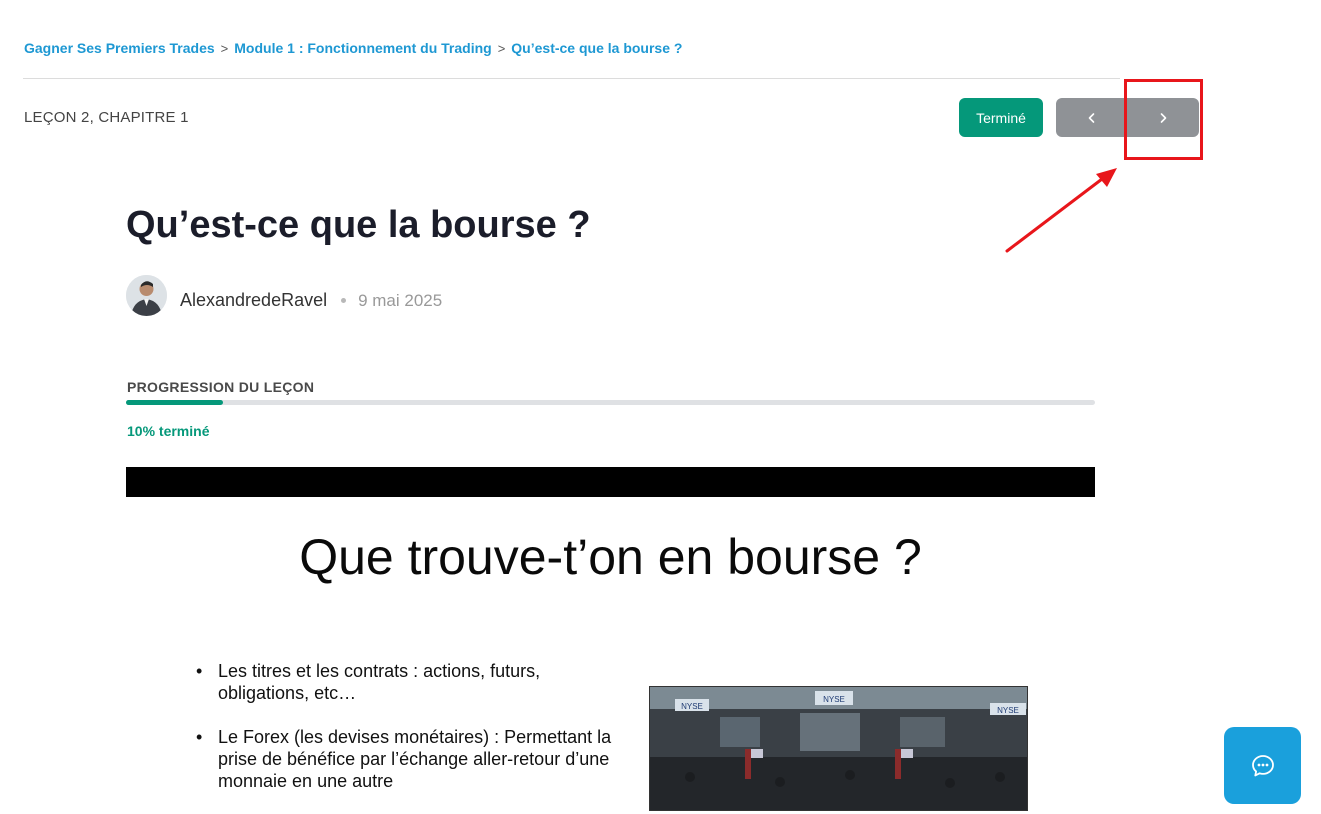 The width and height of the screenshot is (1321, 814). Describe the element at coordinates (1061, 210) in the screenshot. I see `annotation-arrow-icon` at that location.